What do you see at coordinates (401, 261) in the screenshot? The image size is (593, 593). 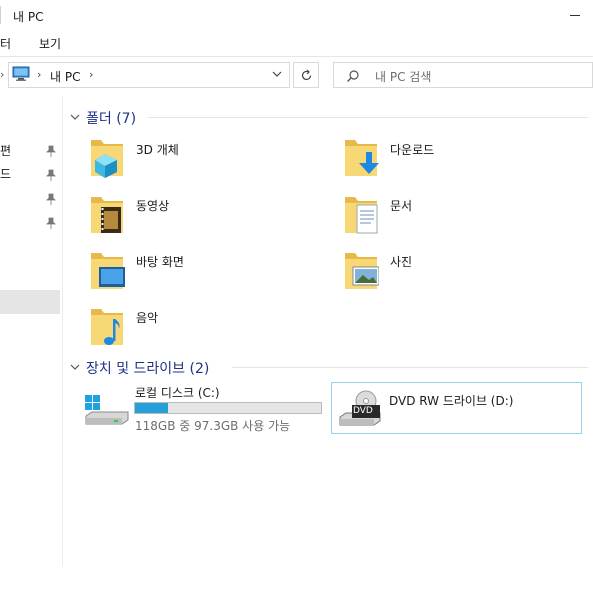 I see `folder-label: 사진` at bounding box center [401, 261].